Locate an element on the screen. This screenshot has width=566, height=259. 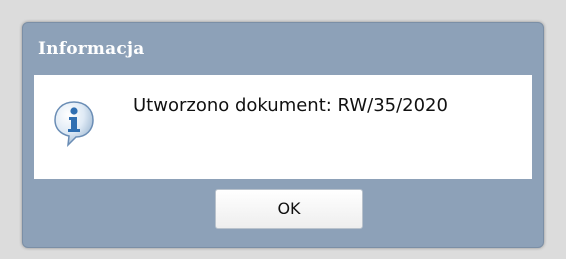
info-icon is located at coordinates (74, 123).